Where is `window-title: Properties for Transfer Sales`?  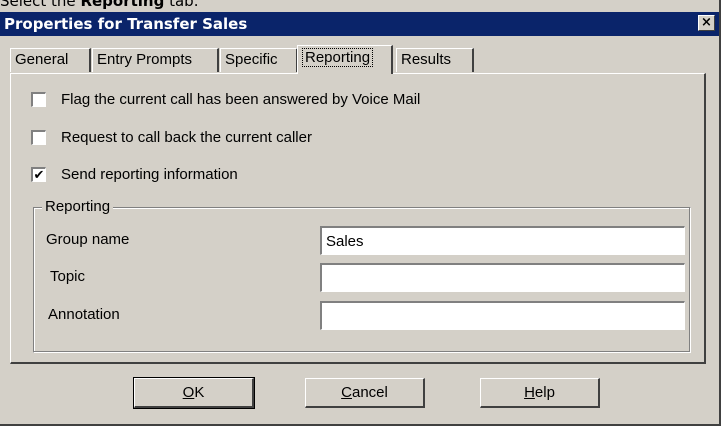 window-title: Properties for Transfer Sales is located at coordinates (126, 24).